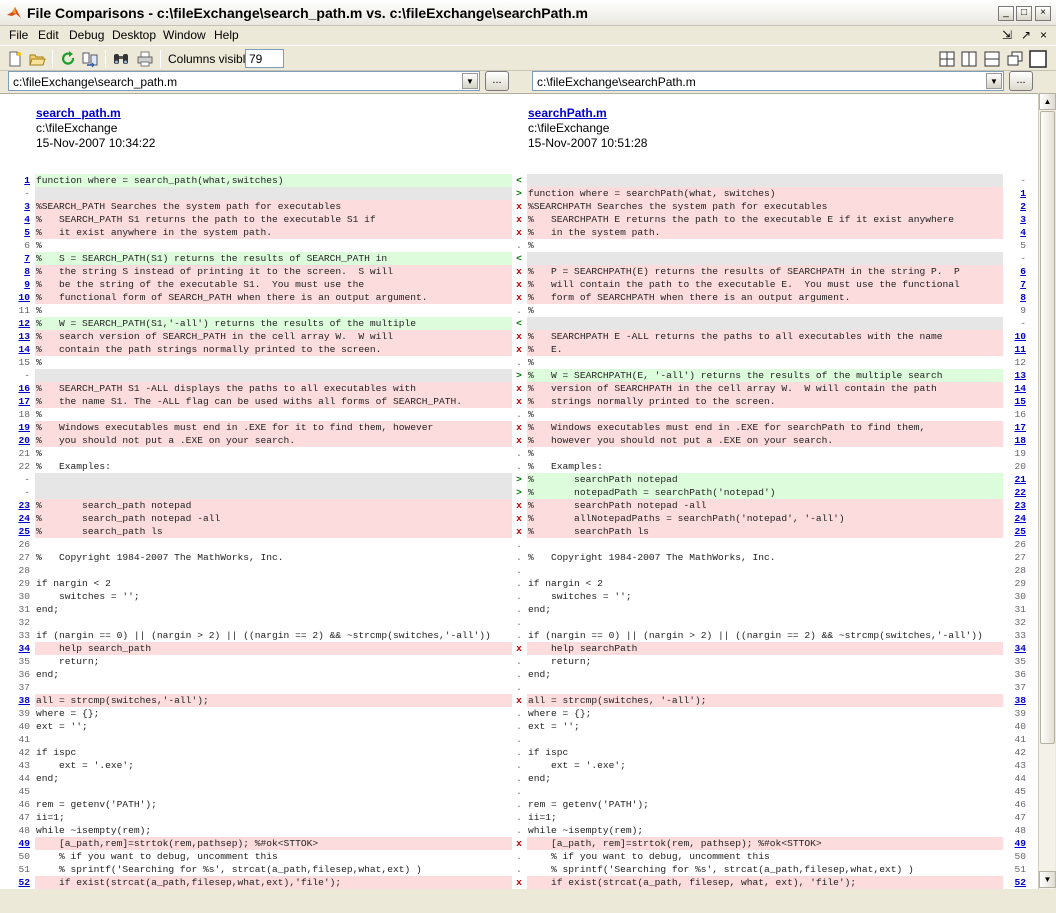 This screenshot has width=1056, height=913. I want to click on menu-help: Help, so click(226, 35).